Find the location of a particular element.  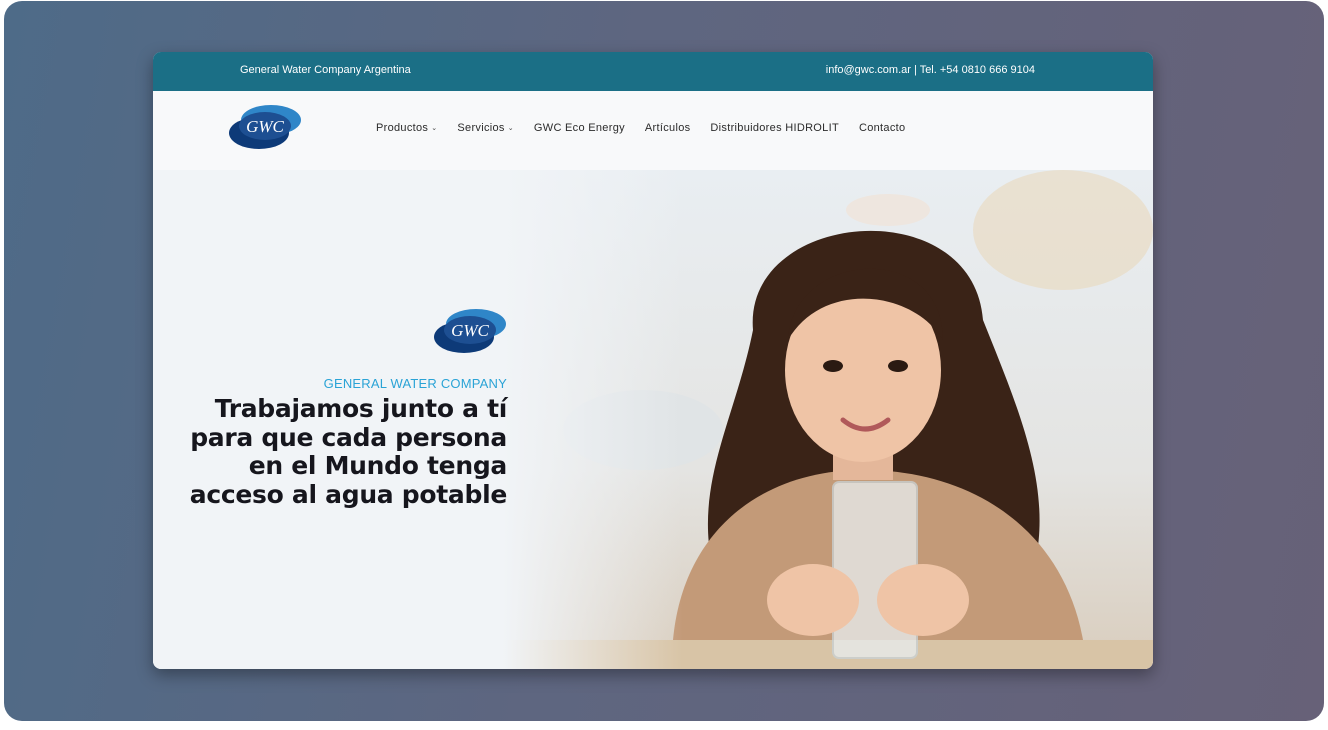

site-logo: GWC is located at coordinates (265, 127).